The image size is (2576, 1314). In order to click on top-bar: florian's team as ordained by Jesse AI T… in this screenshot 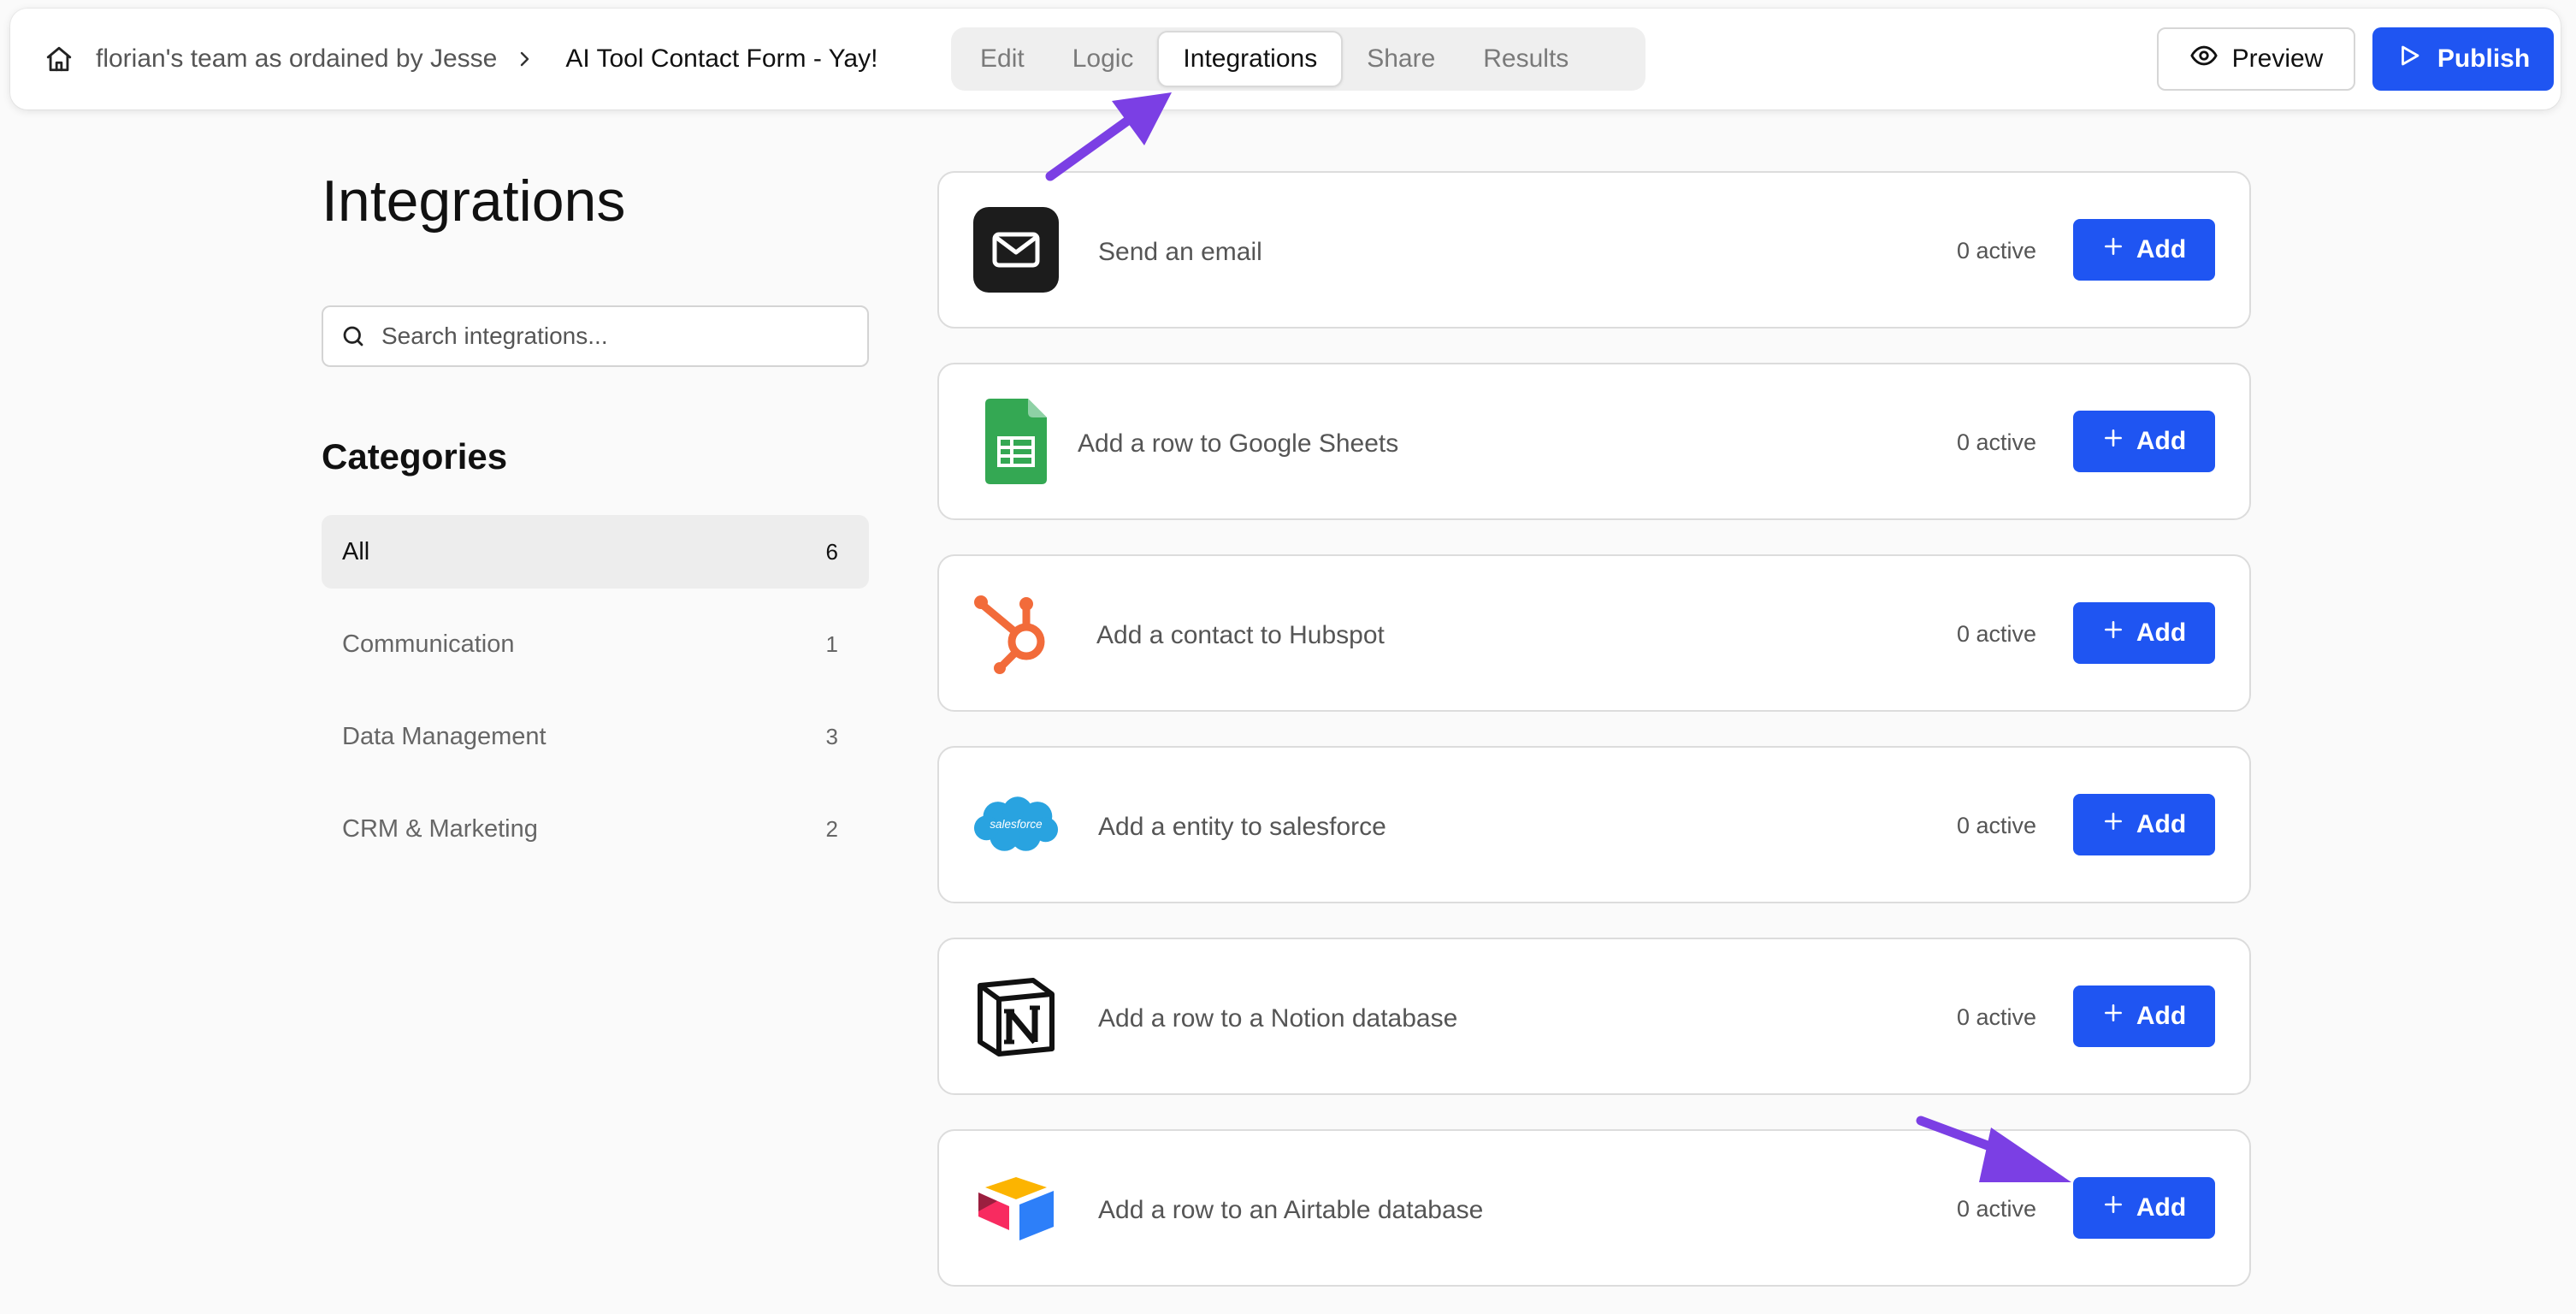, I will do `click(1285, 59)`.